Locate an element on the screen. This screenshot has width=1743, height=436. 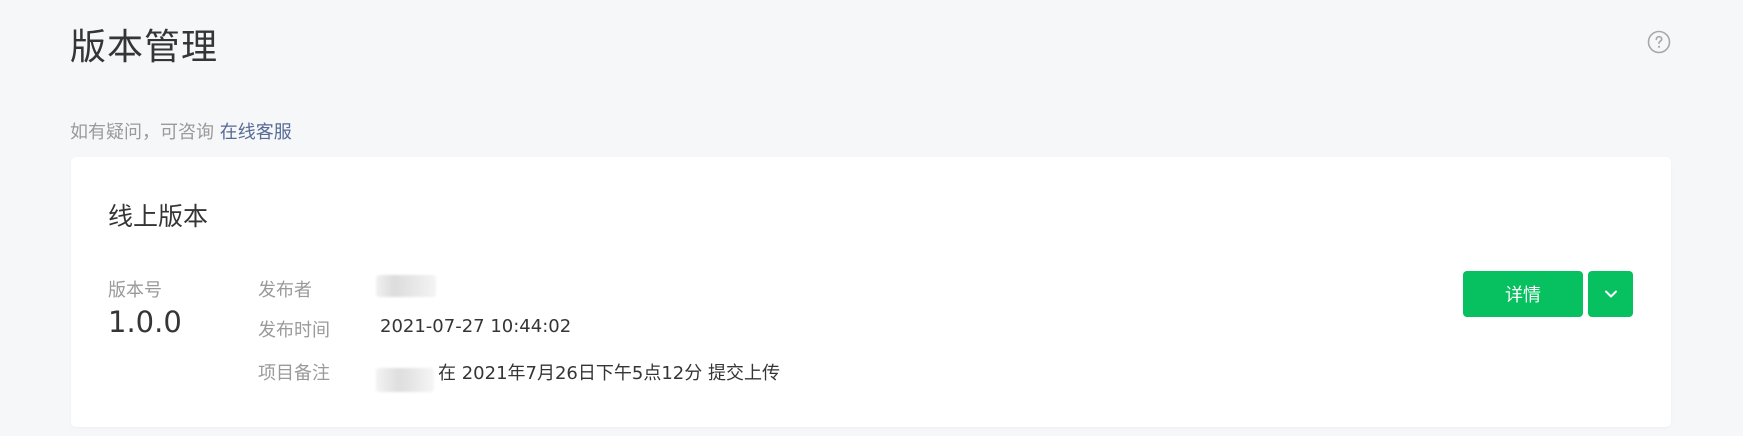
hint-text: 如有疑问，可咨询 is located at coordinates (145, 132).